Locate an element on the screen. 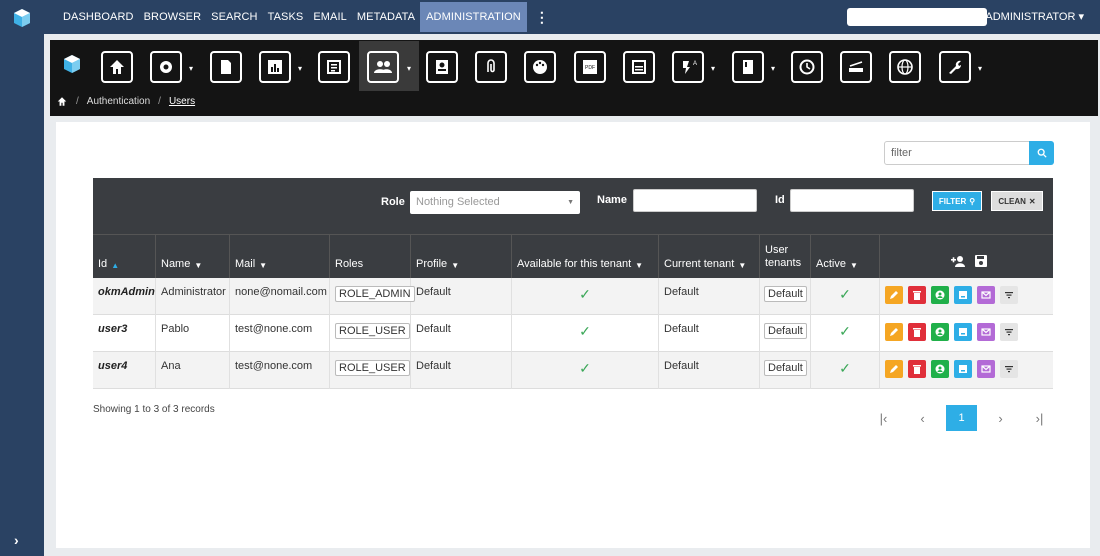 This screenshot has height=556, width=1100. cell-id: user3 is located at coordinates (124, 333).